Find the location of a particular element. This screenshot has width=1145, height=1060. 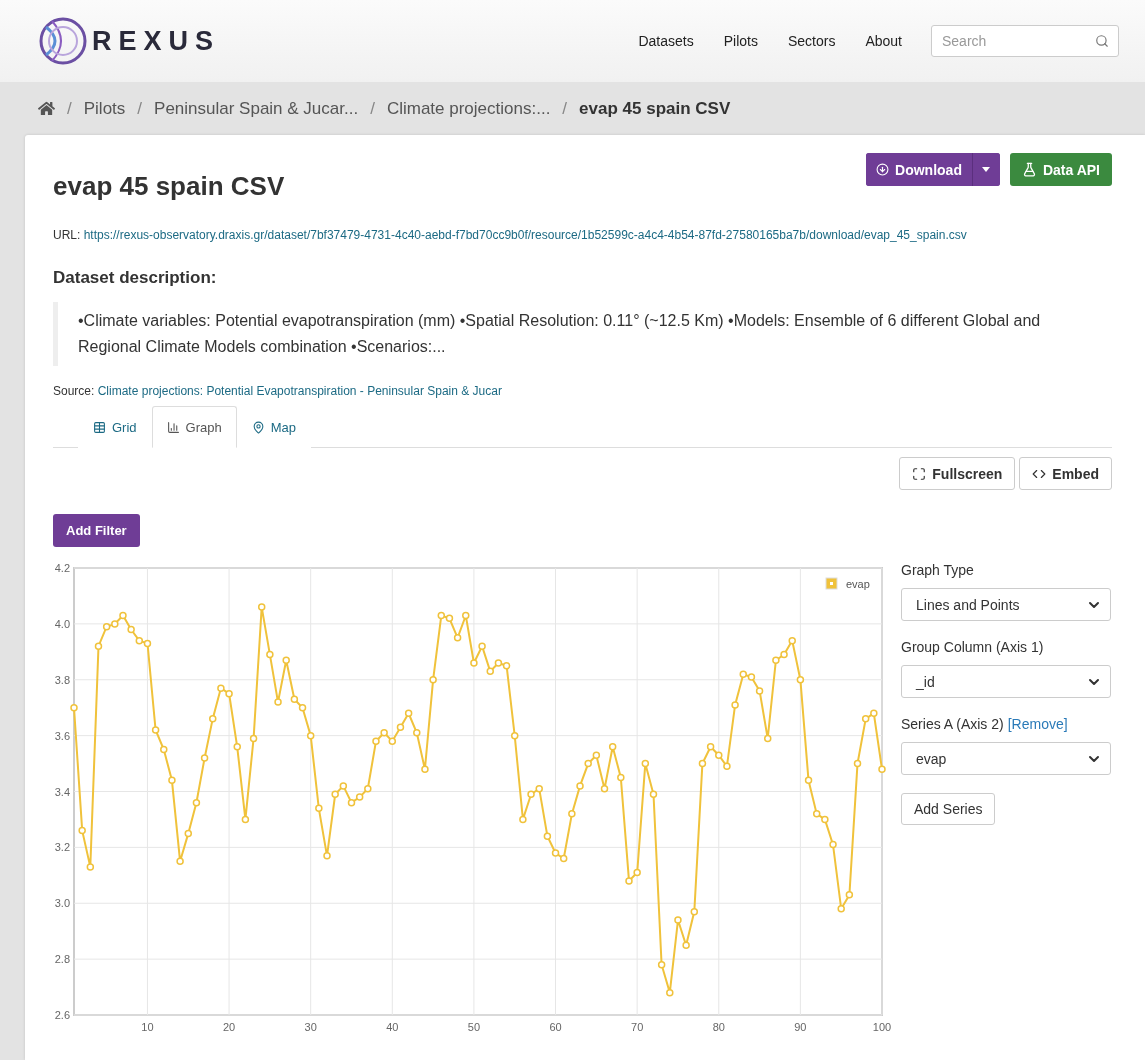

url-link: https://rexus-observatory.draxis.gr/dataset/7bf37479-4731-4c40-aebd-f7bd70cc9b0f/resource/1b52599c-a4c4-4b54-87fd-27580165ba7b/download/evap_45_spain.csv is located at coordinates (525, 235).